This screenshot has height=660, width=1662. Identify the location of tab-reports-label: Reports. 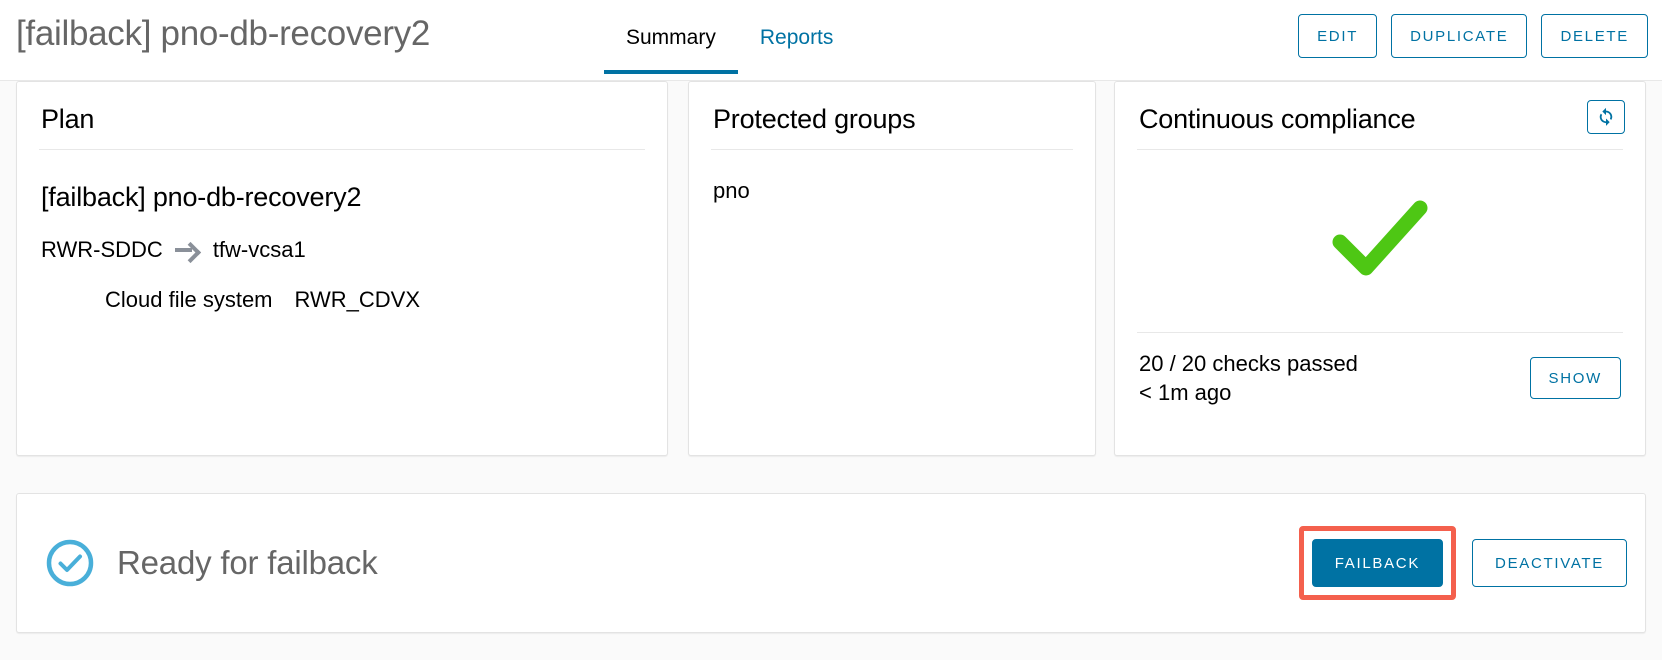
(796, 37).